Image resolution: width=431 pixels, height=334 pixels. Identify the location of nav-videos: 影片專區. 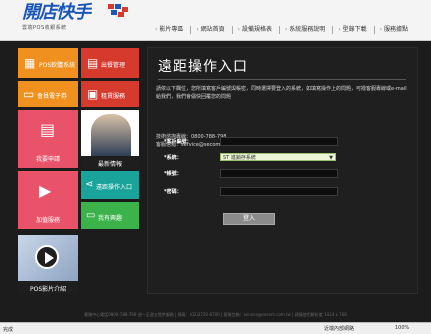
(170, 30).